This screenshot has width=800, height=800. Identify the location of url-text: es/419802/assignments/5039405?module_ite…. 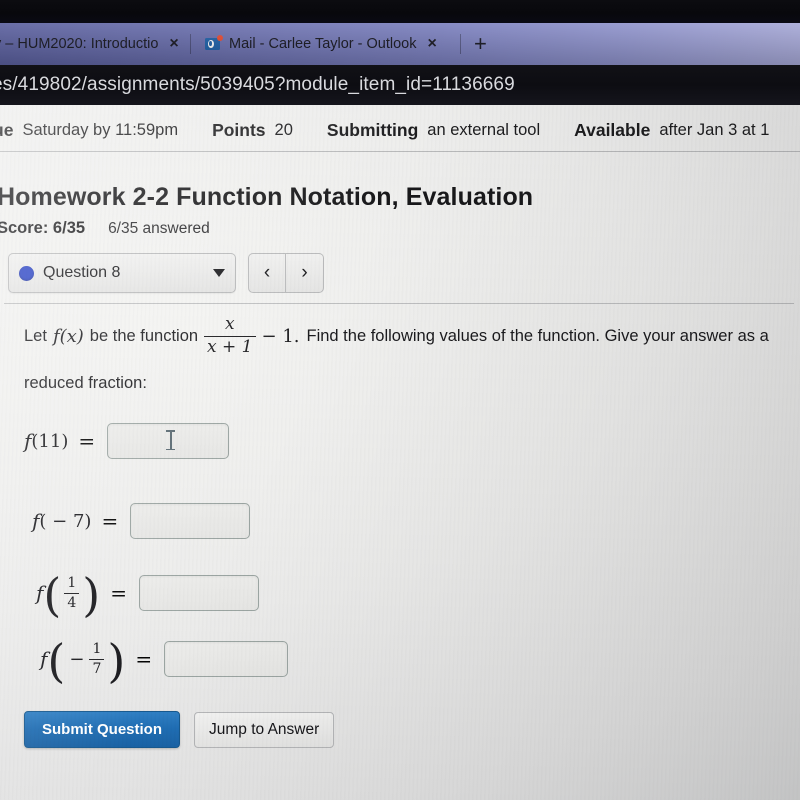
(257, 84).